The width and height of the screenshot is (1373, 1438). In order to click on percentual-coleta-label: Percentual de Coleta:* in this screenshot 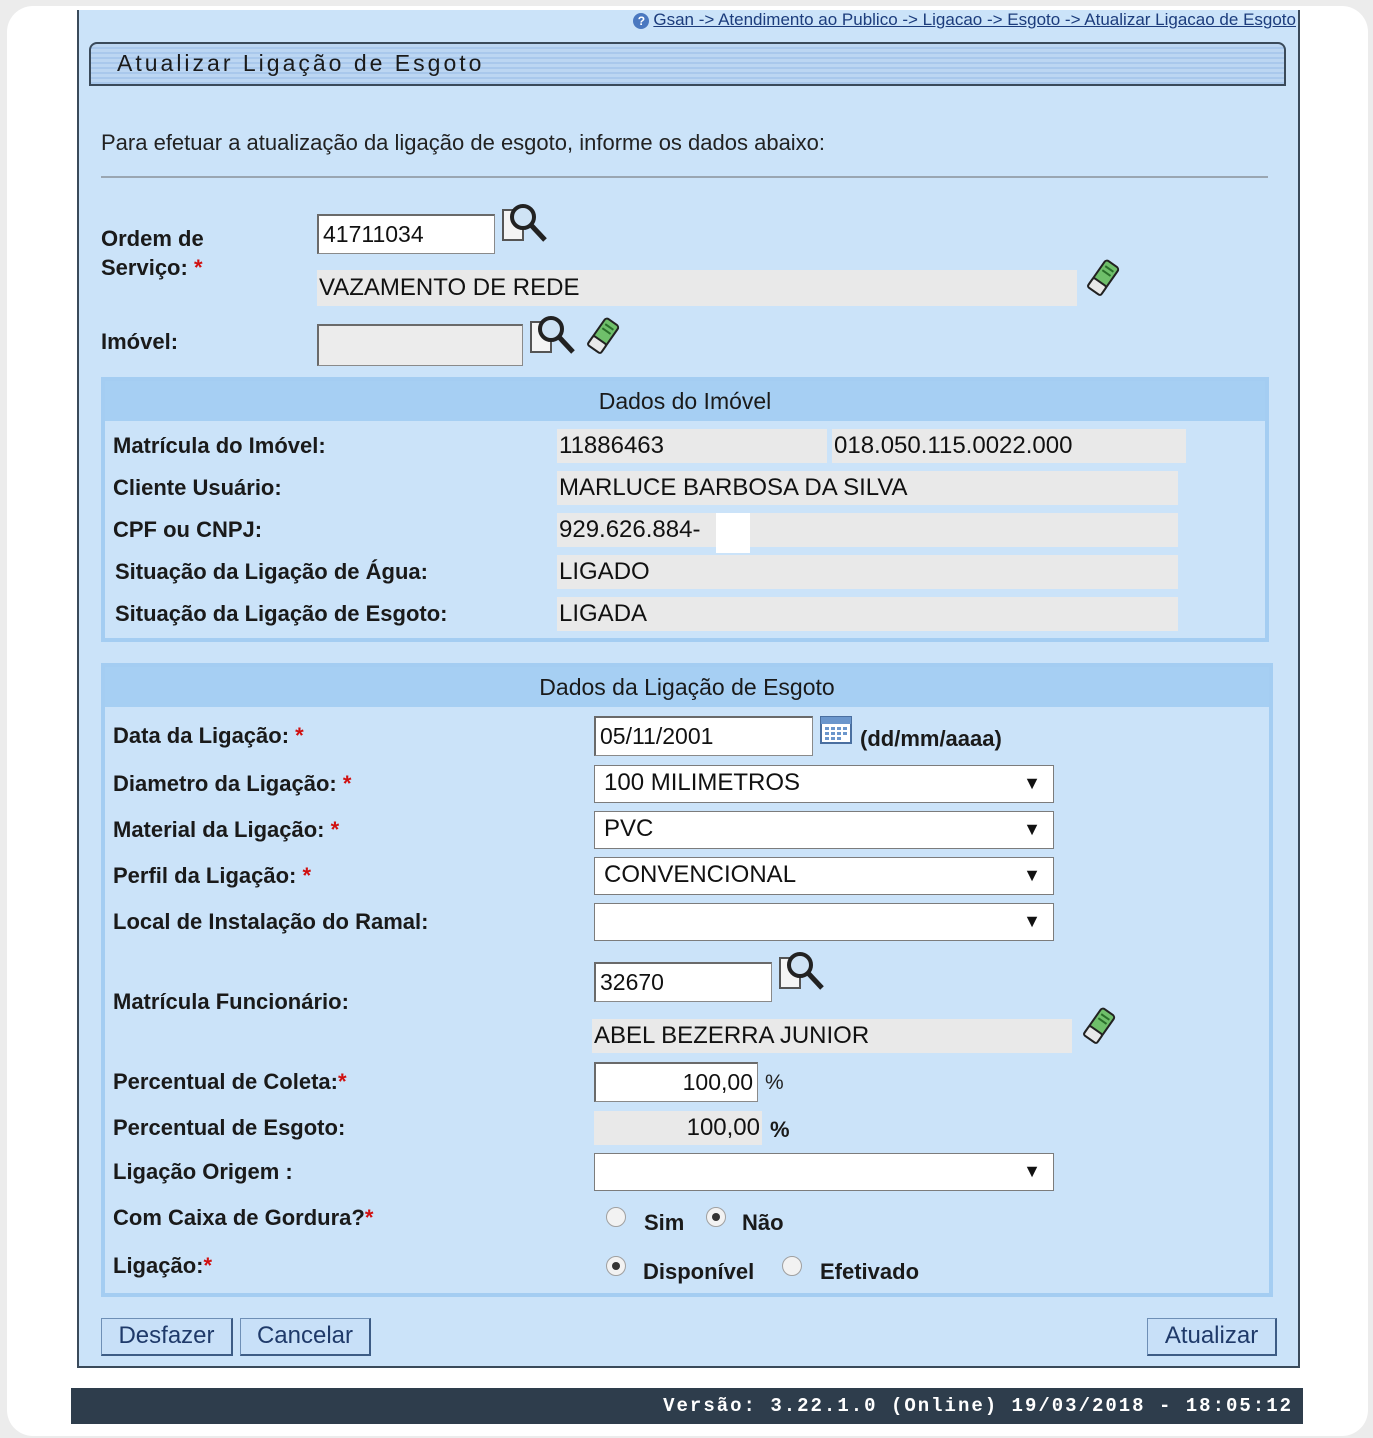, I will do `click(230, 1082)`.